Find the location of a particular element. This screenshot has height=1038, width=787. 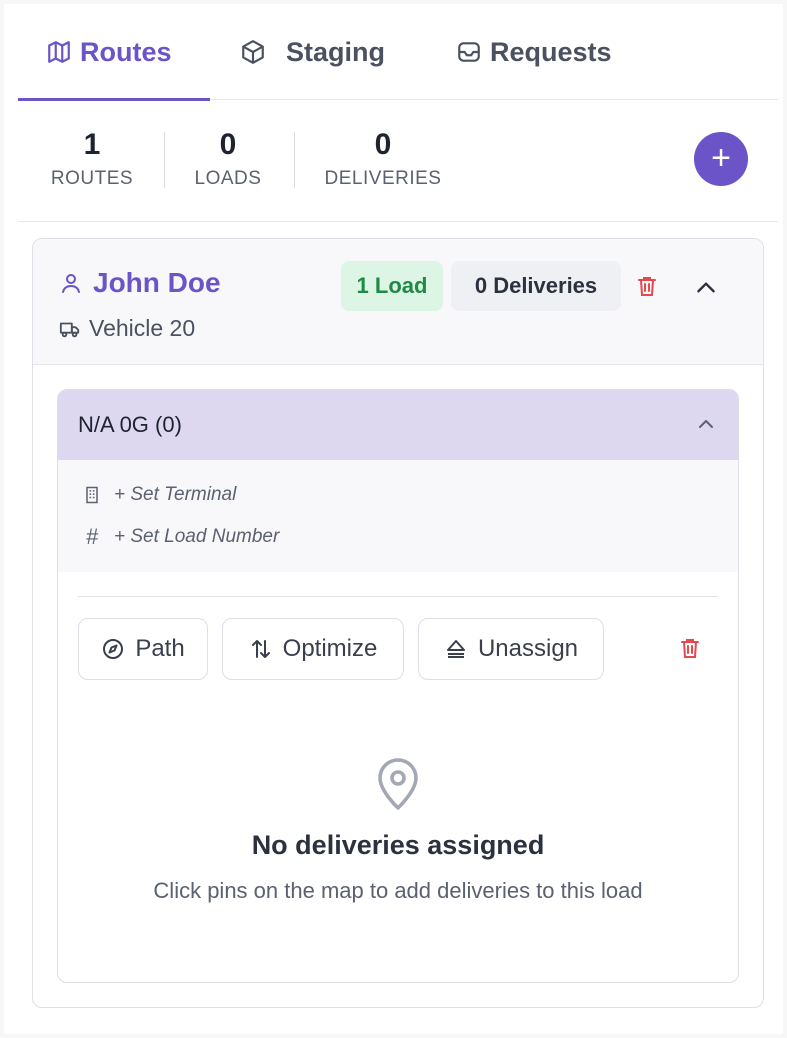

empty-state-title: No deliveries assigned is located at coordinates (398, 845).